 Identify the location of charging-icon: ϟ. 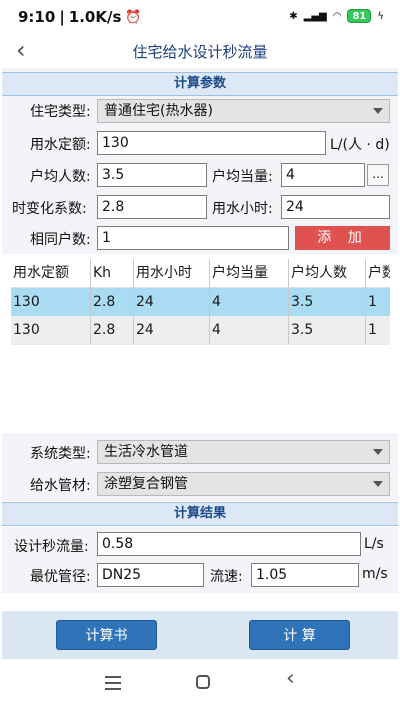
(380, 16).